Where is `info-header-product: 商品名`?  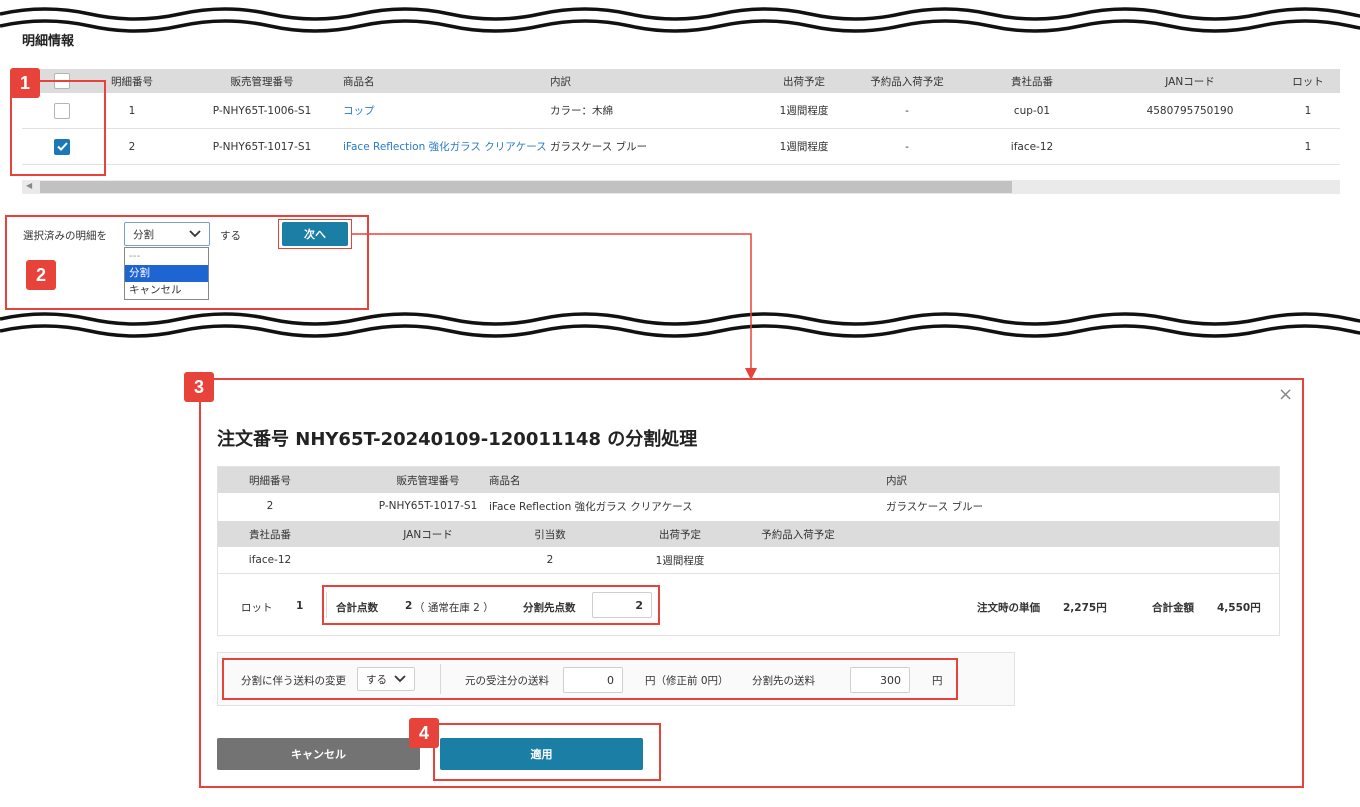 info-header-product: 商品名 is located at coordinates (505, 480).